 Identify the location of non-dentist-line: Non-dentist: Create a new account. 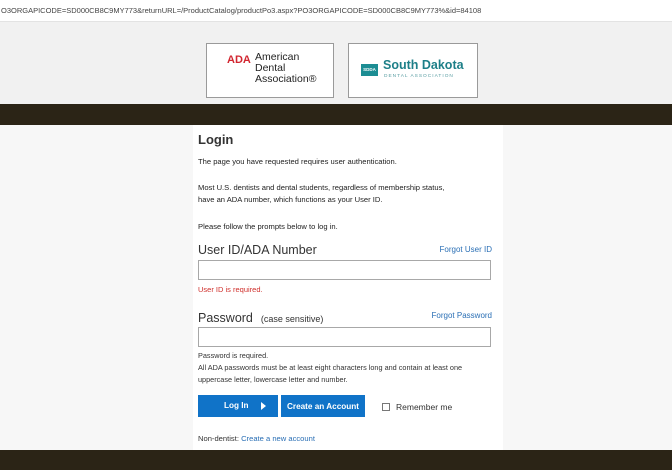
(256, 438).